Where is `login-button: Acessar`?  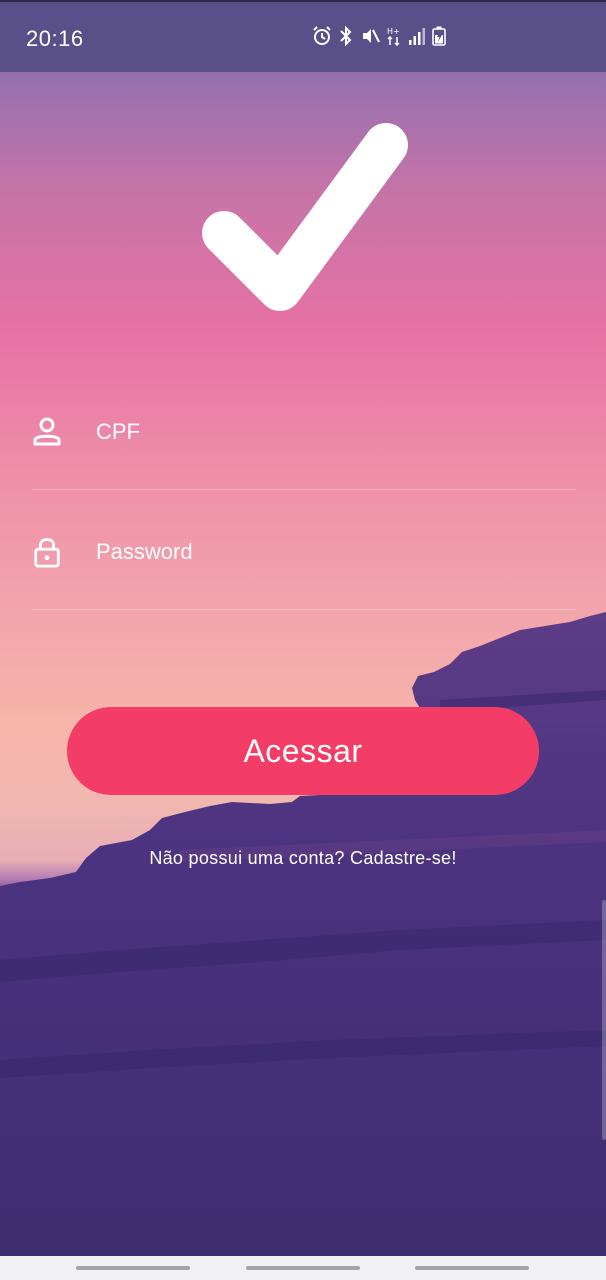
login-button: Acessar is located at coordinates (303, 751).